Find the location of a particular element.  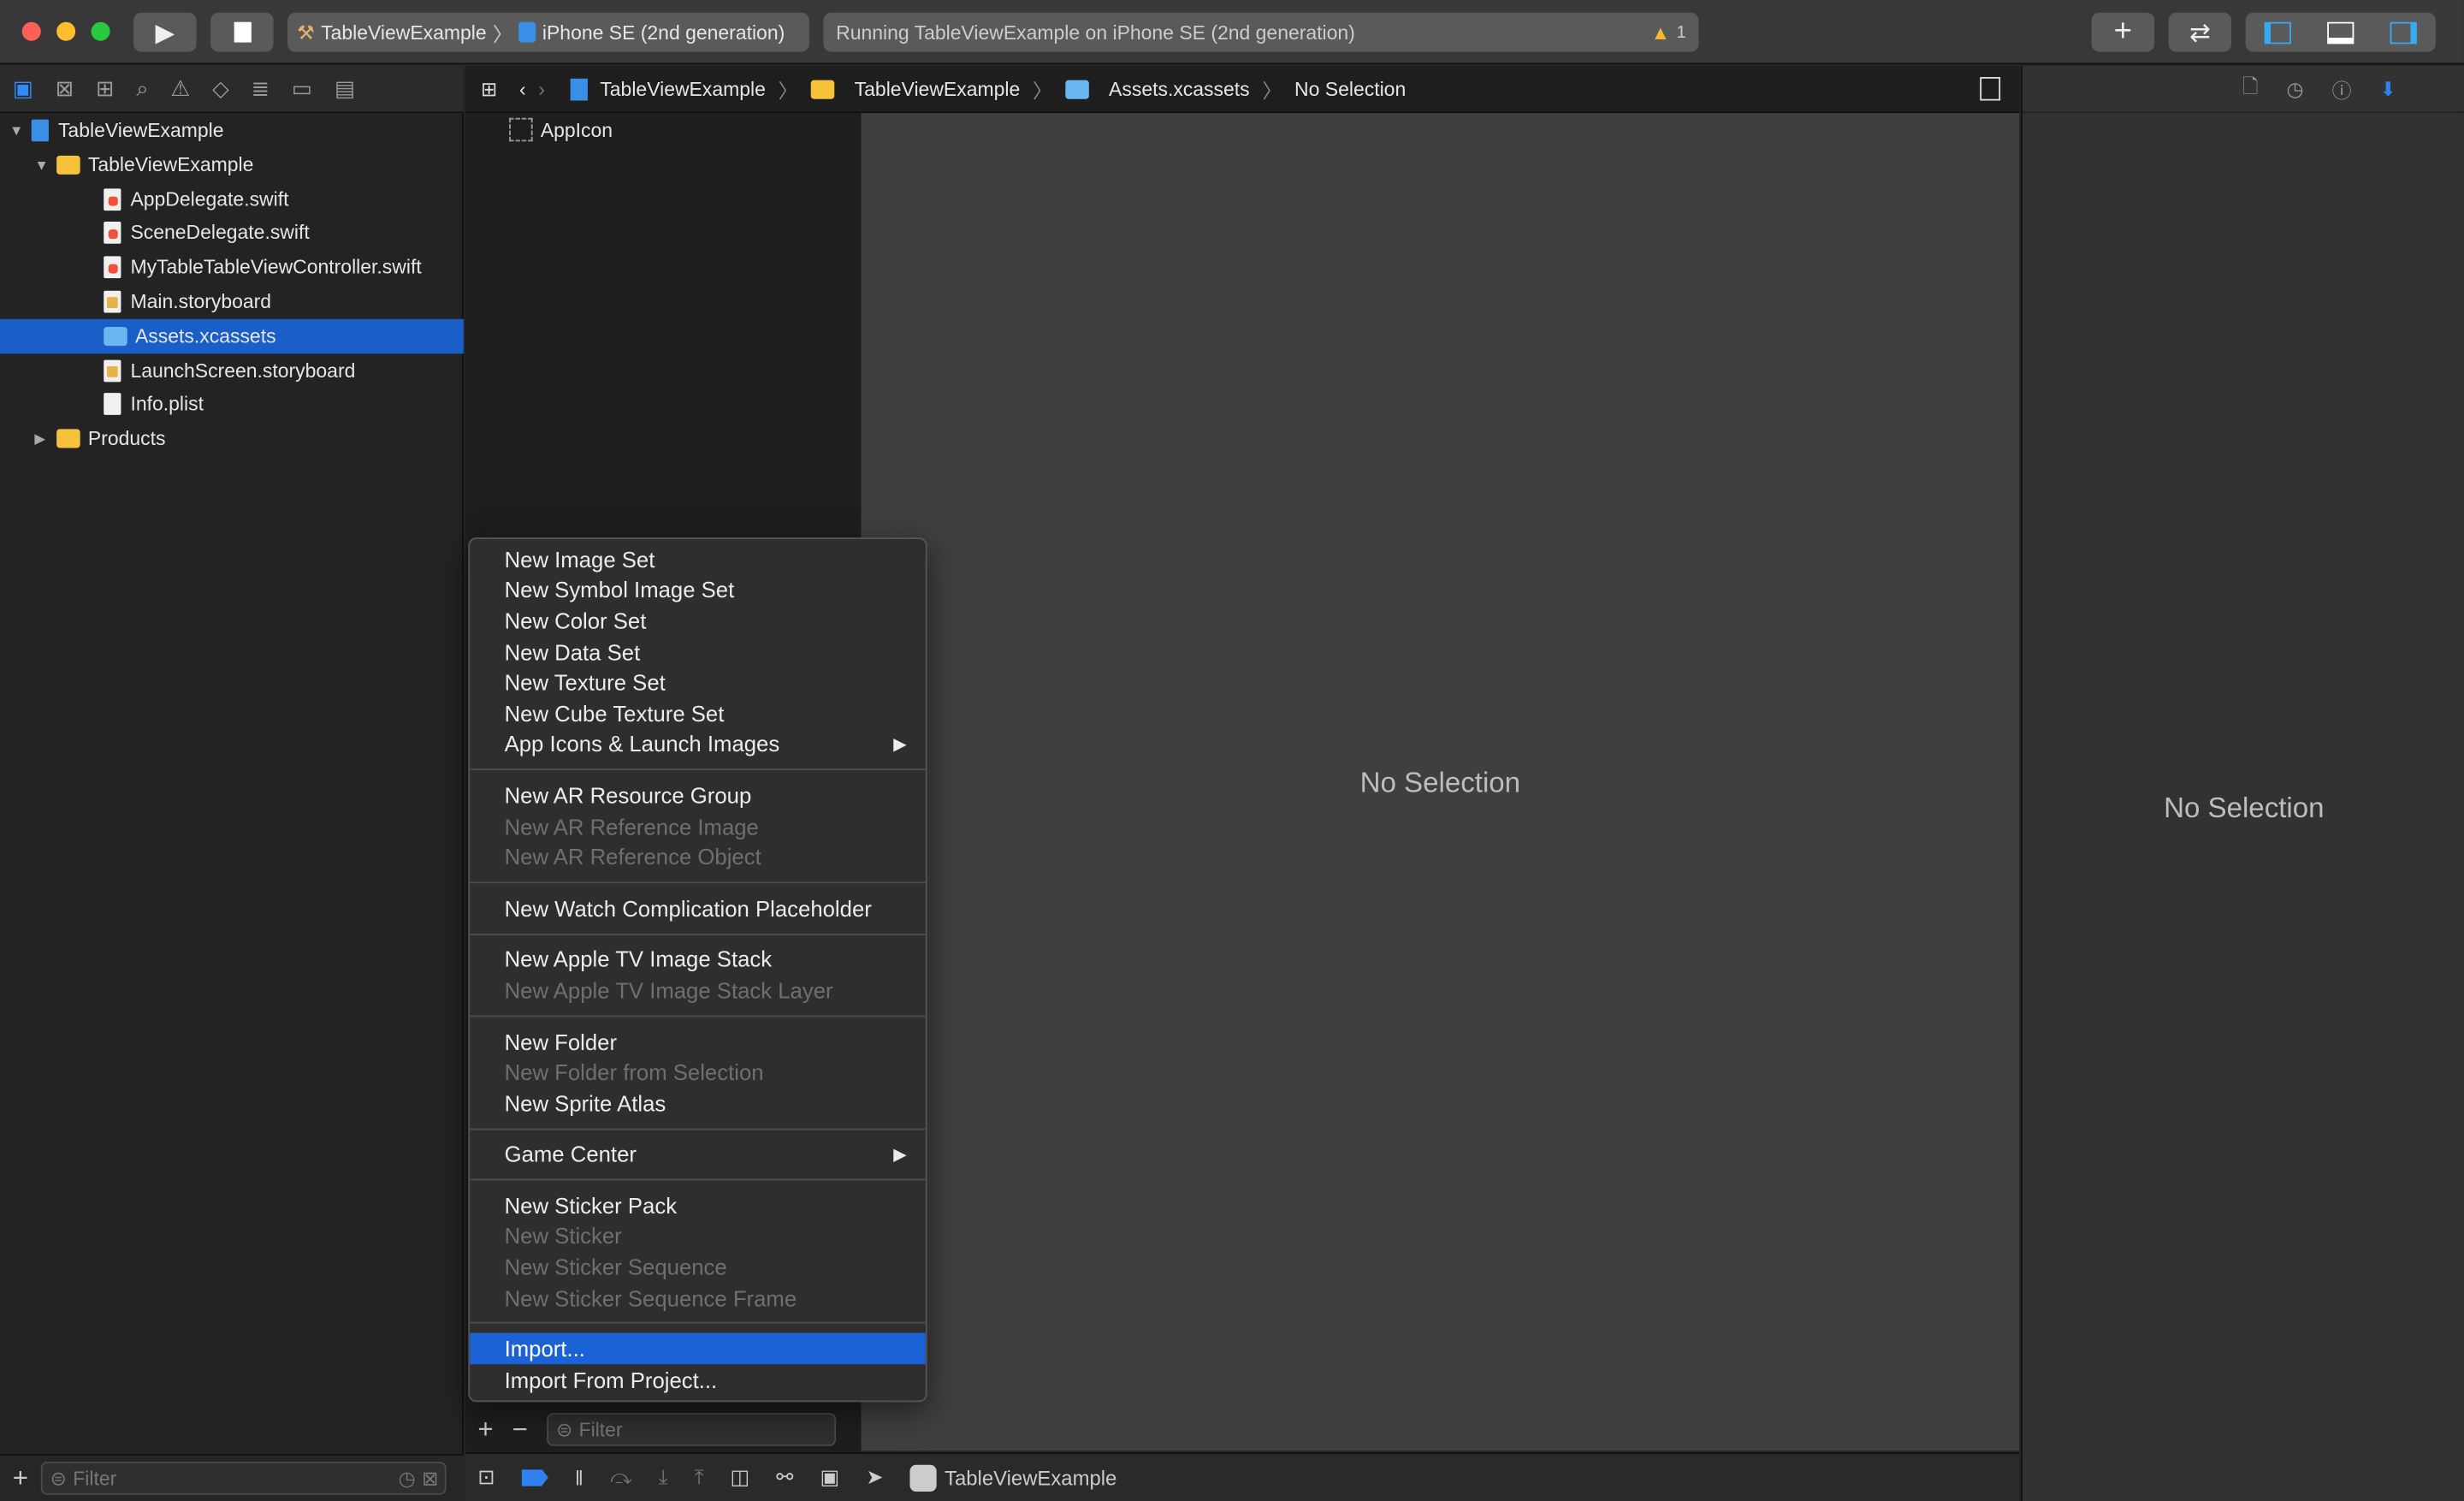

forward-icon: › is located at coordinates (541, 89).